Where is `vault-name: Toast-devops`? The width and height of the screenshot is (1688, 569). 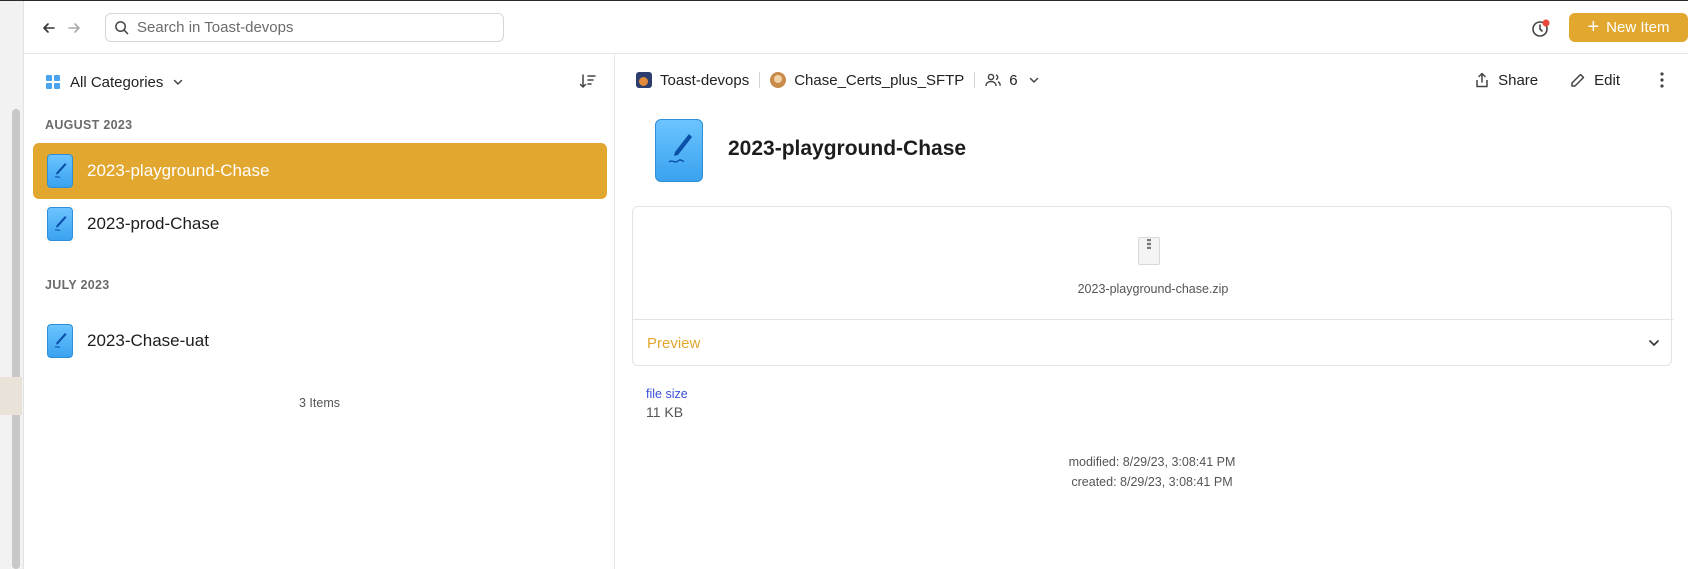 vault-name: Toast-devops is located at coordinates (704, 80).